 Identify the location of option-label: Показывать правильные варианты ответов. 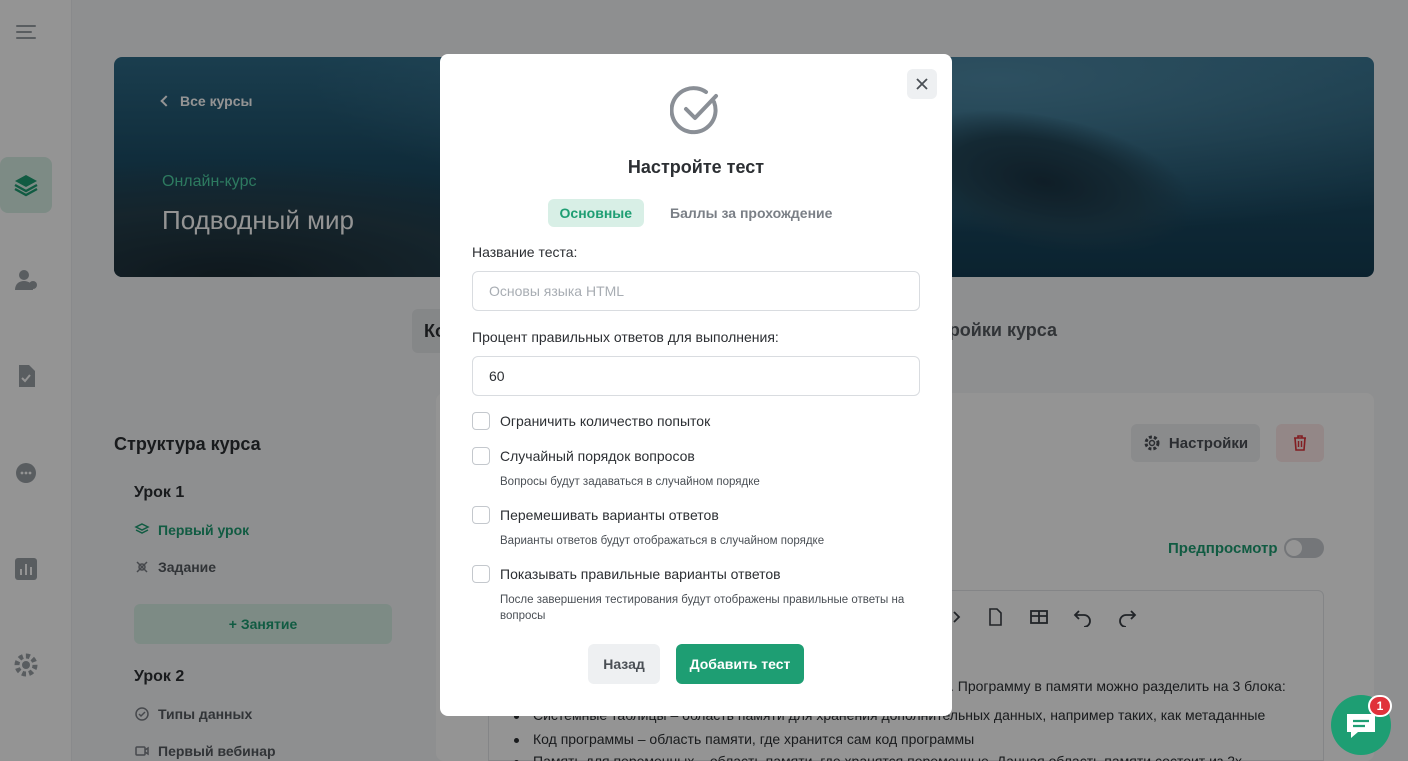
(640, 574).